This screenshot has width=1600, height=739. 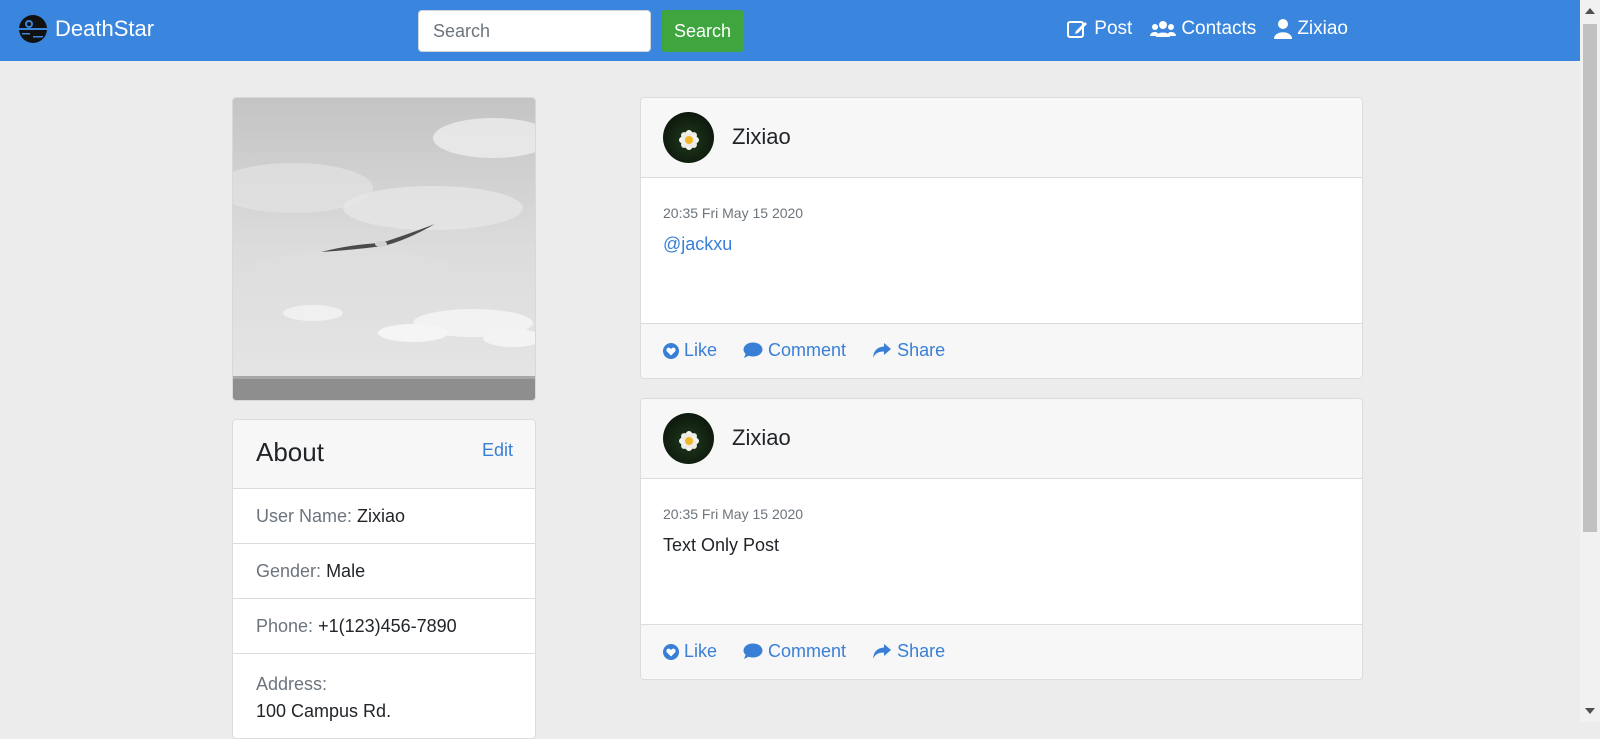 What do you see at coordinates (1590, 278) in the screenshot?
I see `scrollbar-thumb` at bounding box center [1590, 278].